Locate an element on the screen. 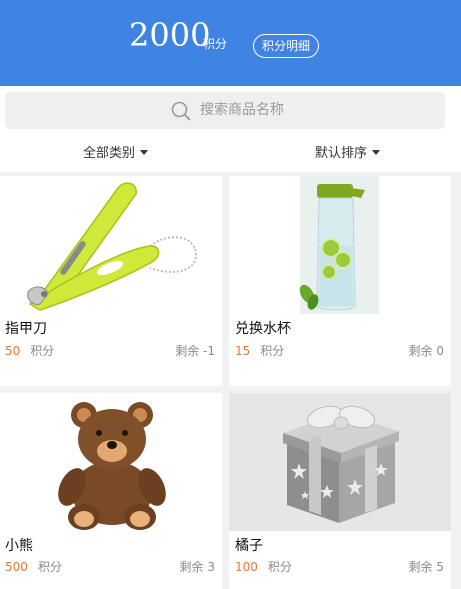 The width and height of the screenshot is (461, 589). product-meta: 15 积分 剩余 0 is located at coordinates (339, 351).